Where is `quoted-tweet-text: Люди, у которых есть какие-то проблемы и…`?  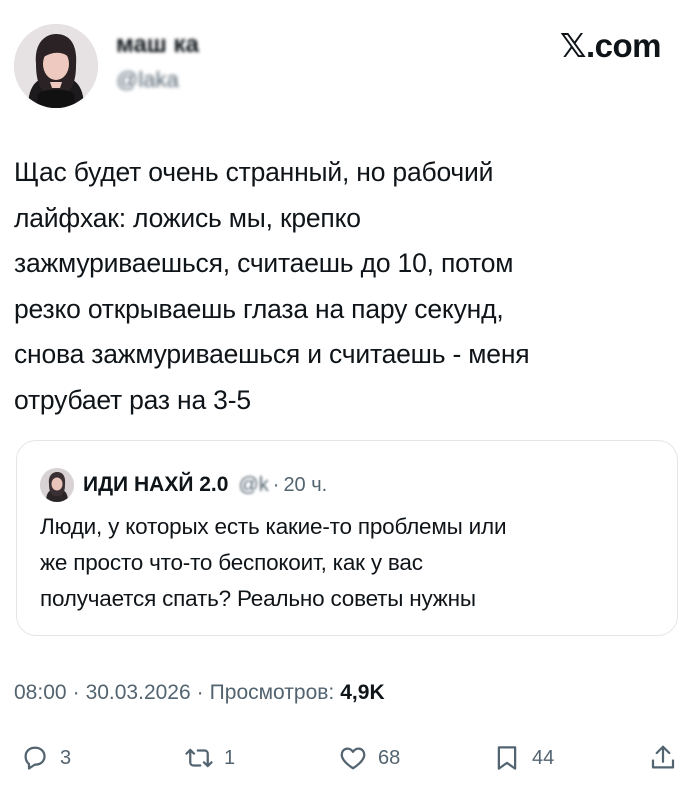
quoted-tweet-text: Люди, у которых есть какие-то проблемы и… is located at coordinates (273, 562).